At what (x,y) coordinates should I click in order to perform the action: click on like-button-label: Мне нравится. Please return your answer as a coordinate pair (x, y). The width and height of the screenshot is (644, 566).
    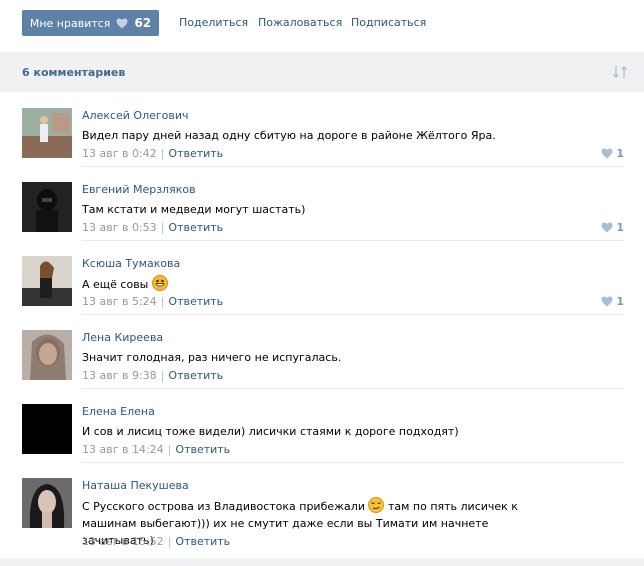
    Looking at the image, I should click on (70, 23).